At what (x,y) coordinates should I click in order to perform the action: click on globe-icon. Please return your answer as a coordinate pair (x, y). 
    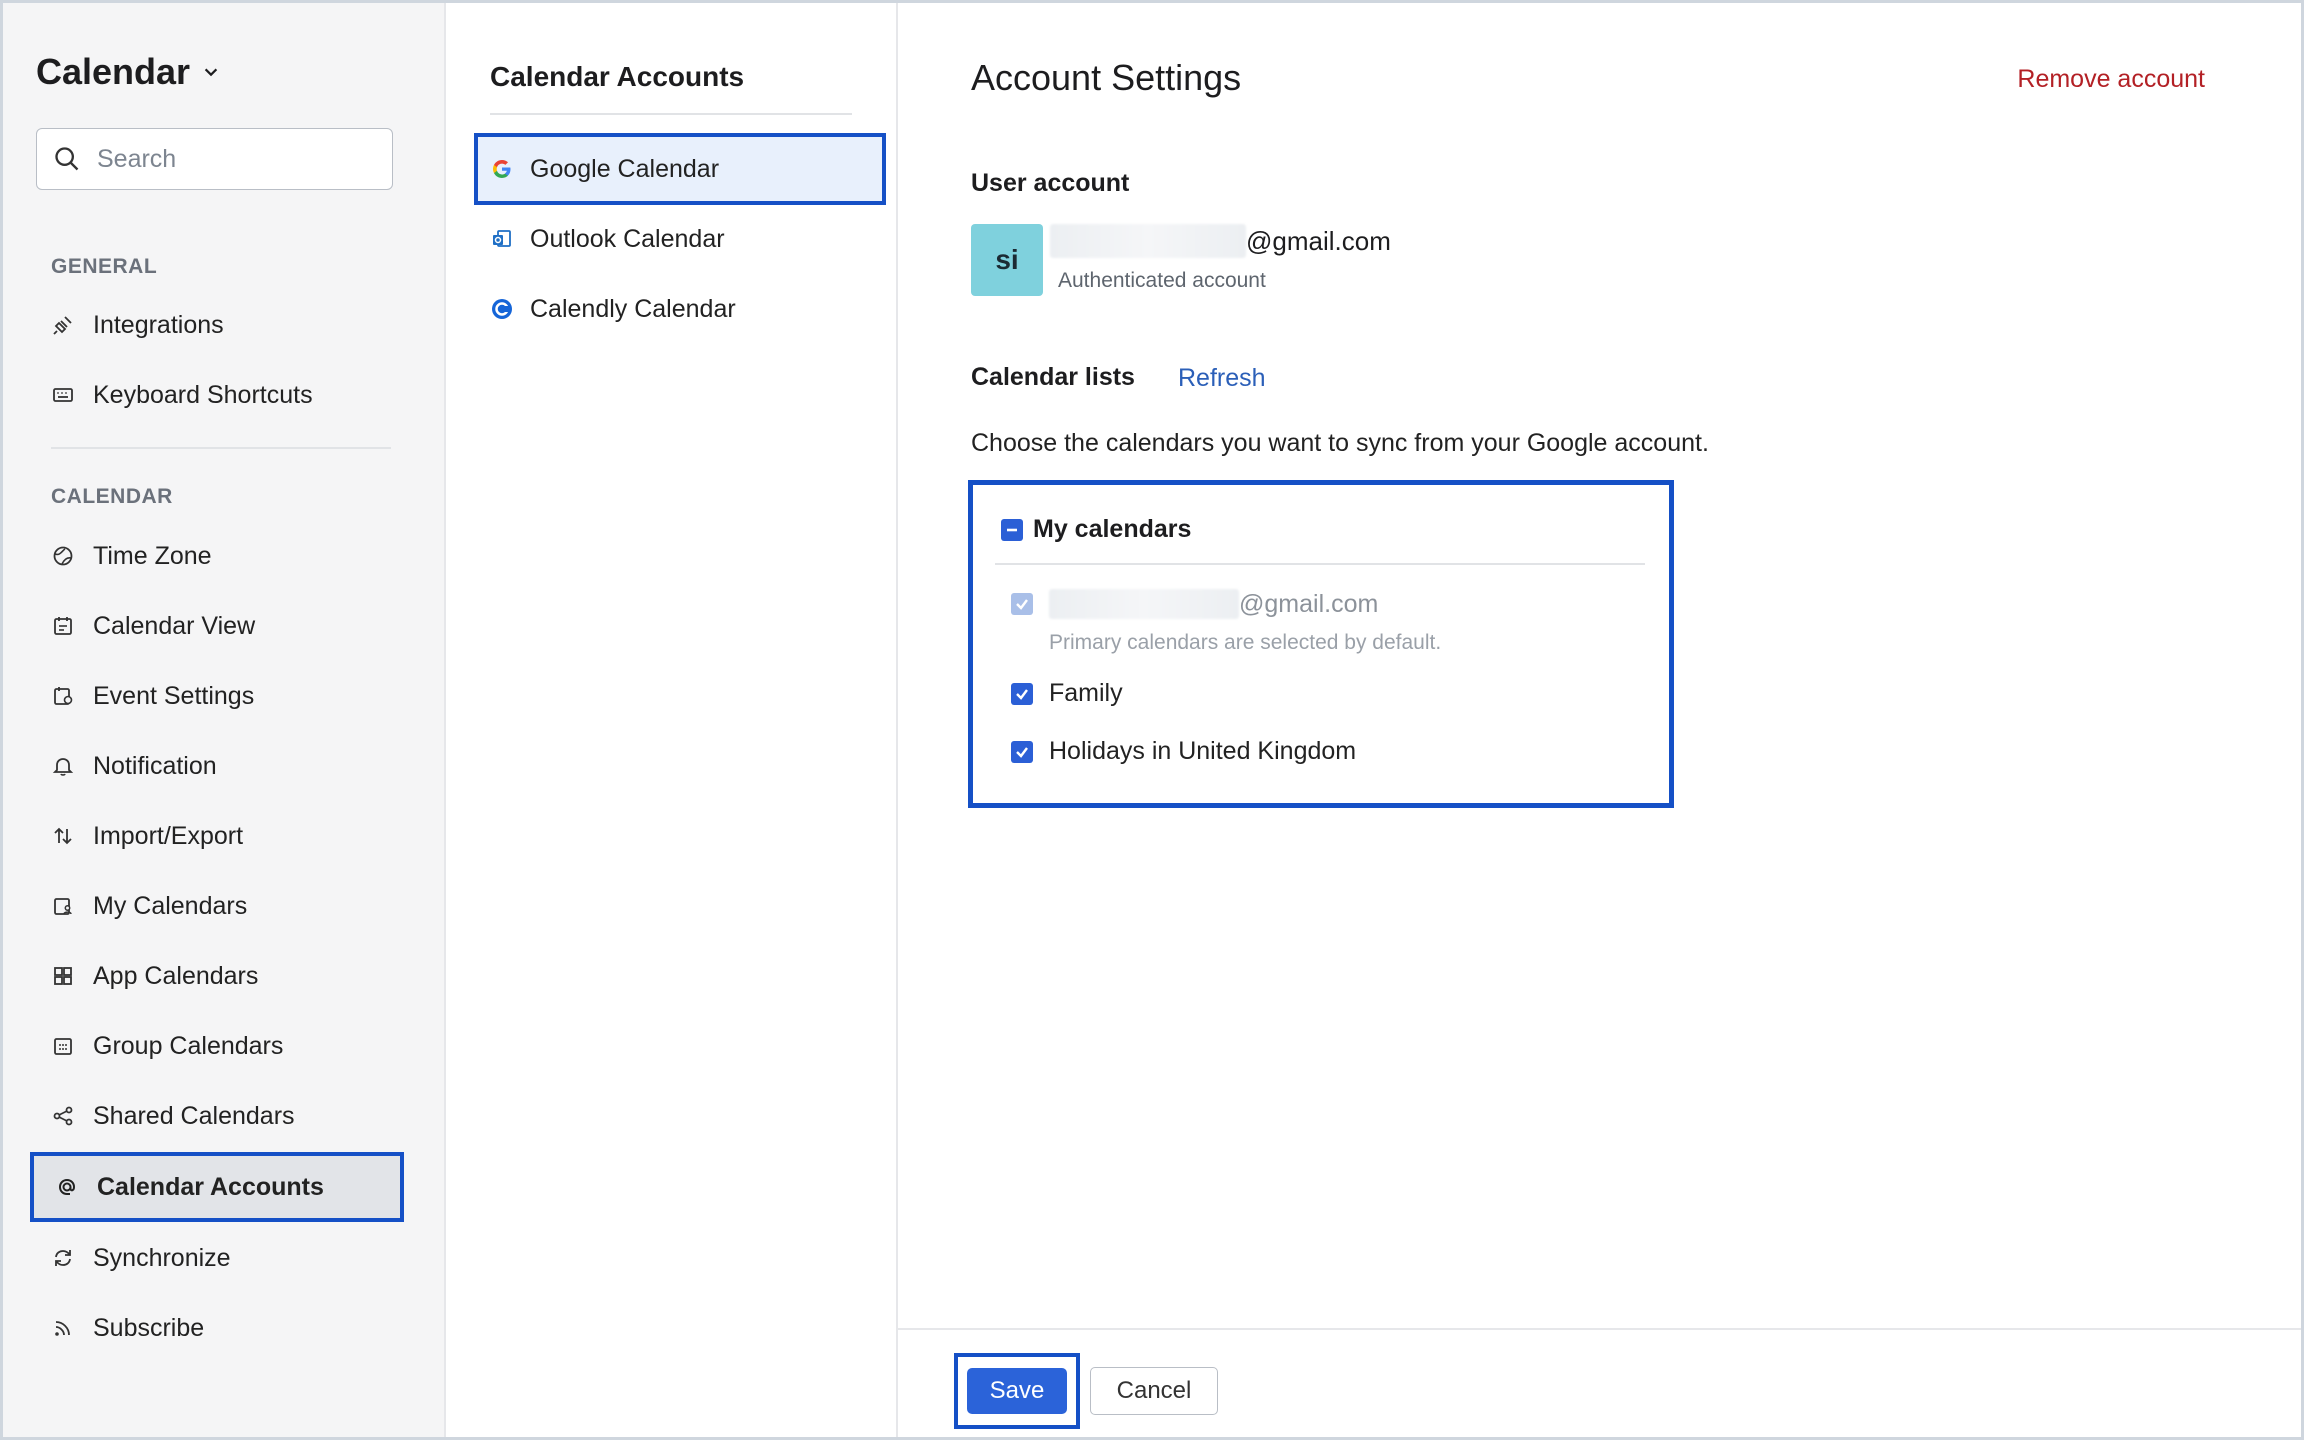
    Looking at the image, I should click on (63, 556).